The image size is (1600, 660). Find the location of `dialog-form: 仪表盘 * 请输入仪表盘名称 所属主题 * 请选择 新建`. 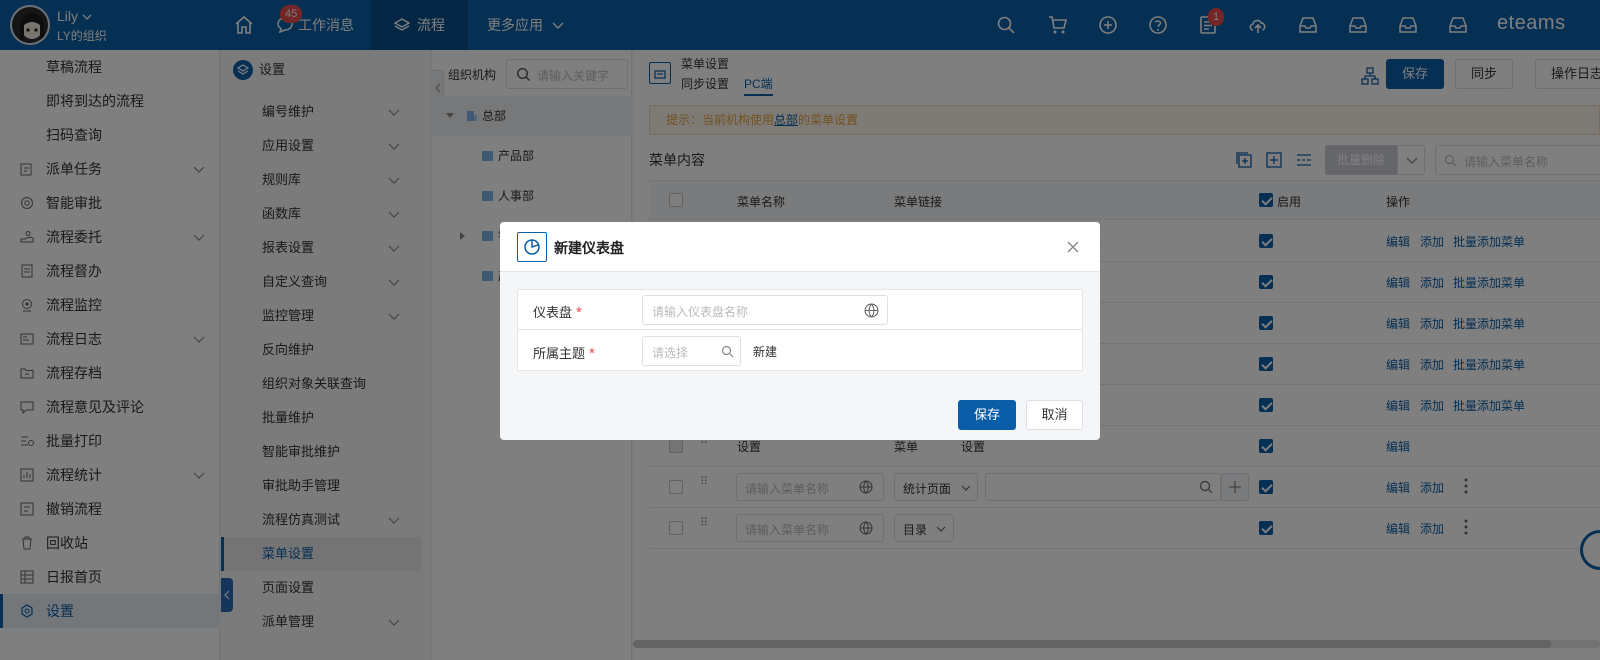

dialog-form: 仪表盘 * 请输入仪表盘名称 所属主题 * 请选择 新建 is located at coordinates (800, 330).